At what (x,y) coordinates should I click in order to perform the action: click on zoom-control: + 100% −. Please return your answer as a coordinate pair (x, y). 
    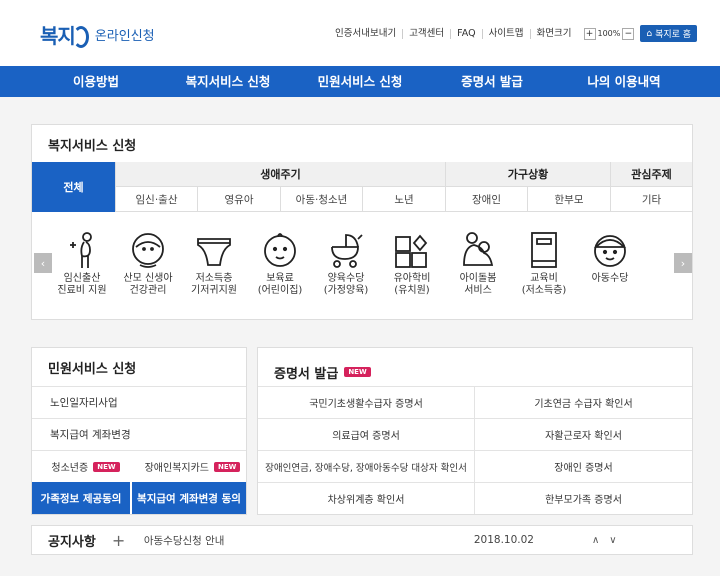
    Looking at the image, I should click on (609, 33).